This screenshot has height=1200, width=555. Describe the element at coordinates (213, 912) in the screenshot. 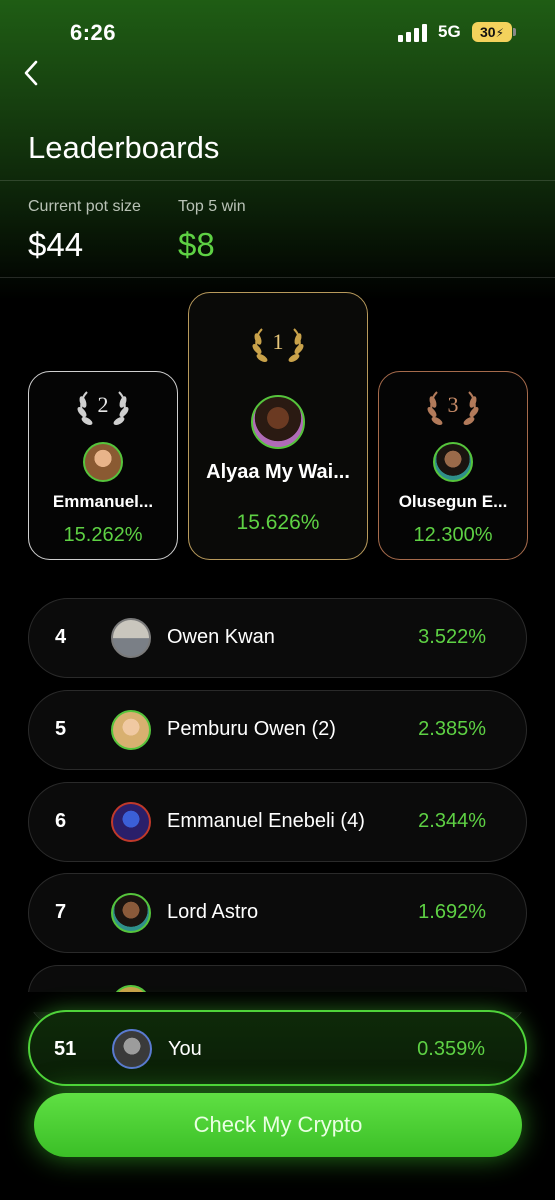

I see `row-name: Lord Astro` at that location.